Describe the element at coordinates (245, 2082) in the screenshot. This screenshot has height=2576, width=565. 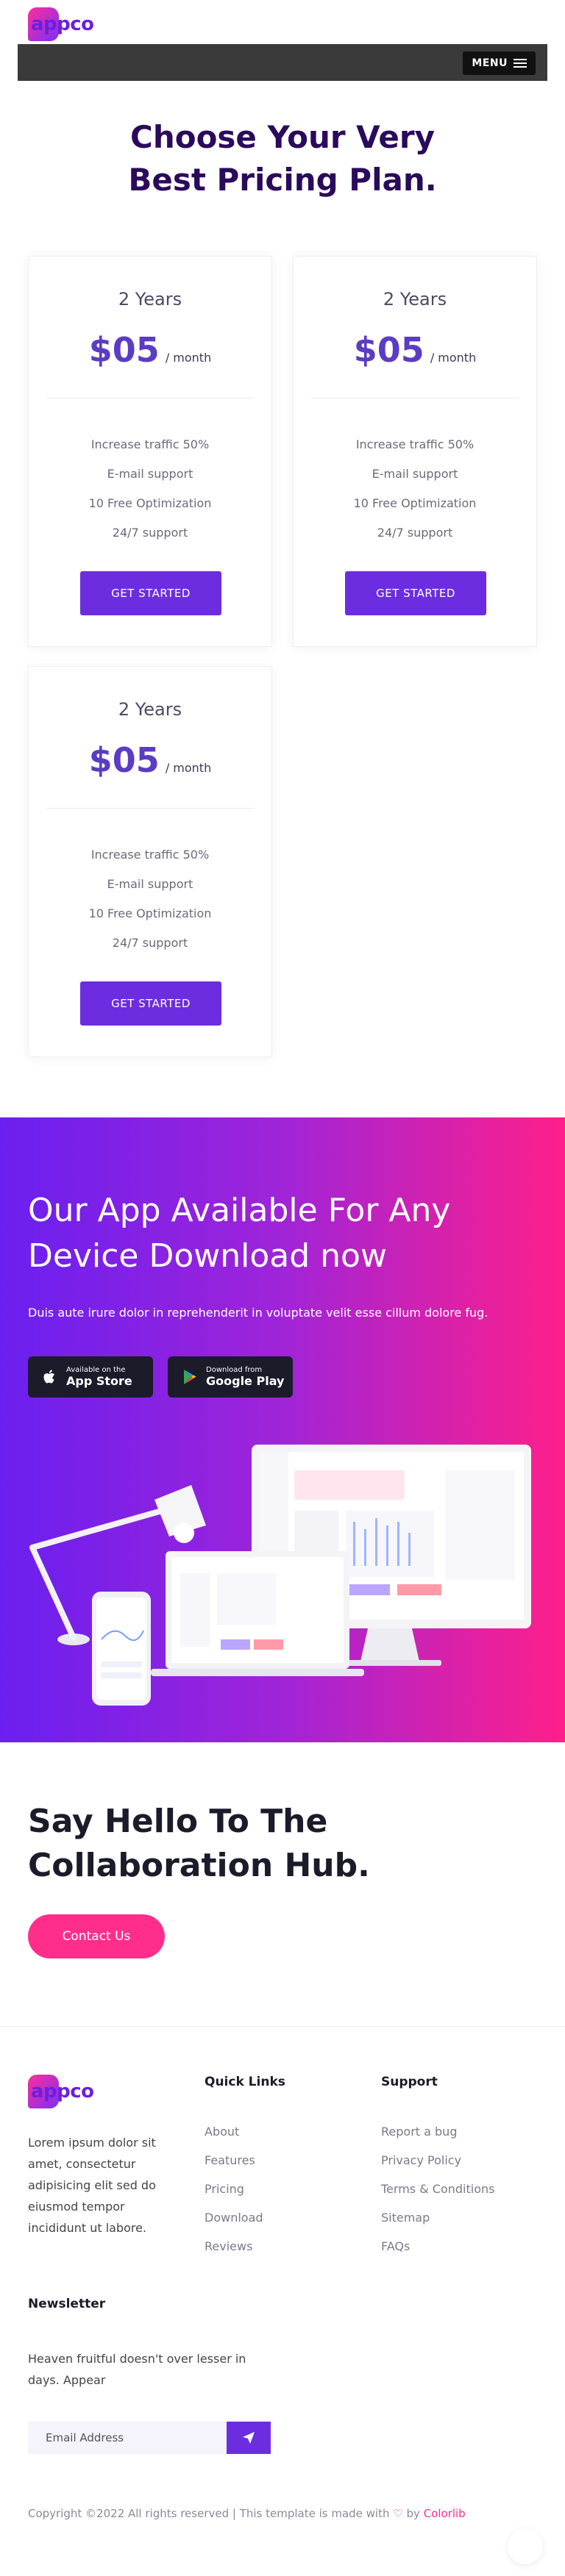
I see `quick-links-title: Quick Links` at that location.